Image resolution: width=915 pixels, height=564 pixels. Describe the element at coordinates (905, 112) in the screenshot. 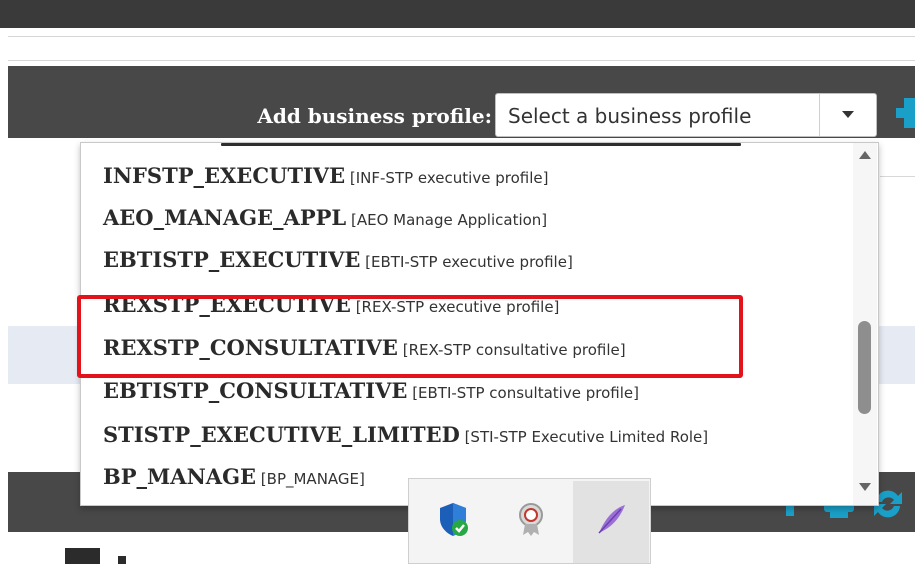

I see `add-profile-plus-icon` at that location.